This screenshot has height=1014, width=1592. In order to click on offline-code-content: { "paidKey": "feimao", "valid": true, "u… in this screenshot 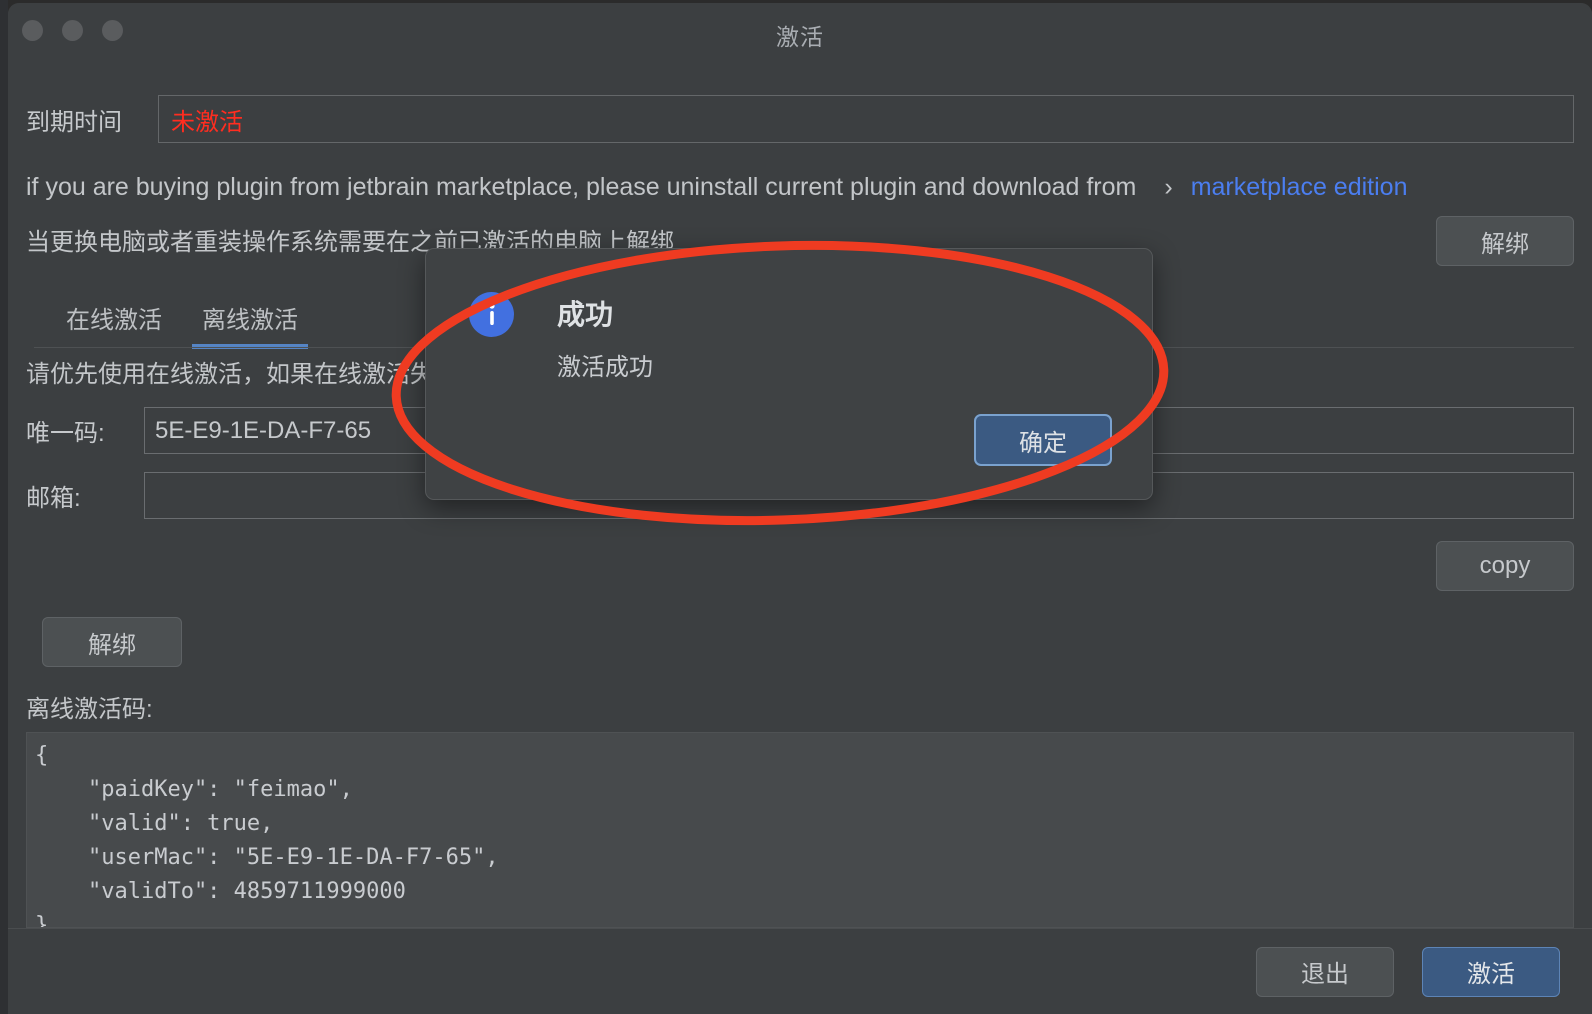, I will do `click(267, 835)`.